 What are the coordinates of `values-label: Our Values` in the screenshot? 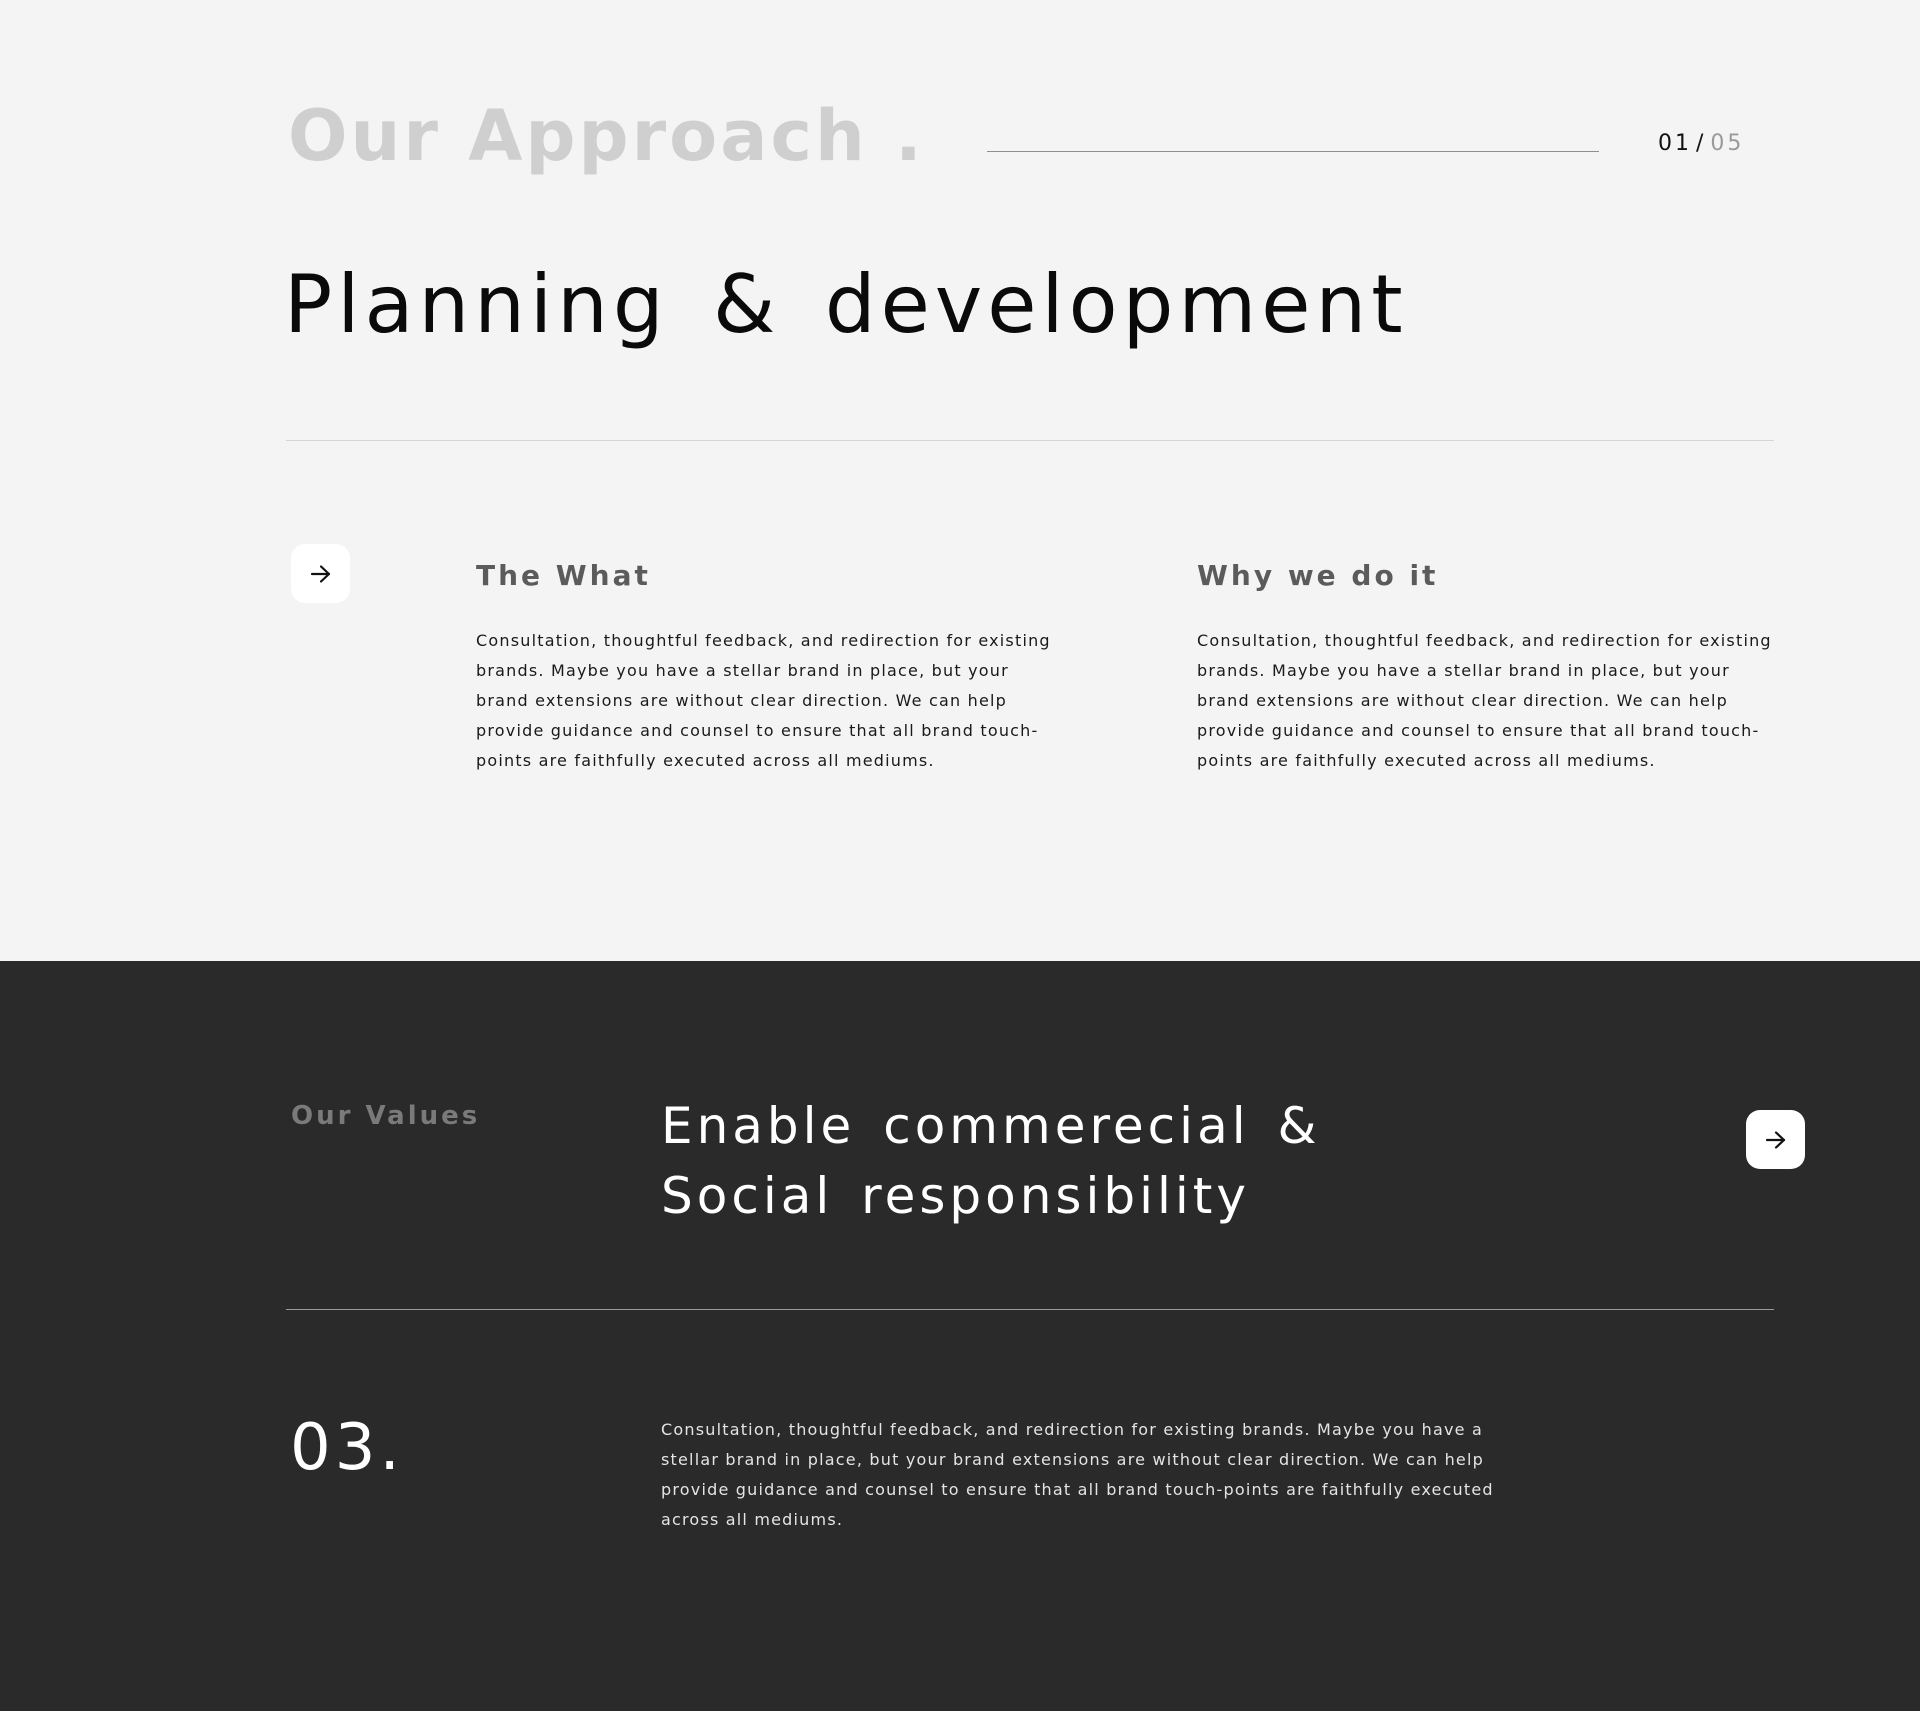 It's located at (386, 1116).